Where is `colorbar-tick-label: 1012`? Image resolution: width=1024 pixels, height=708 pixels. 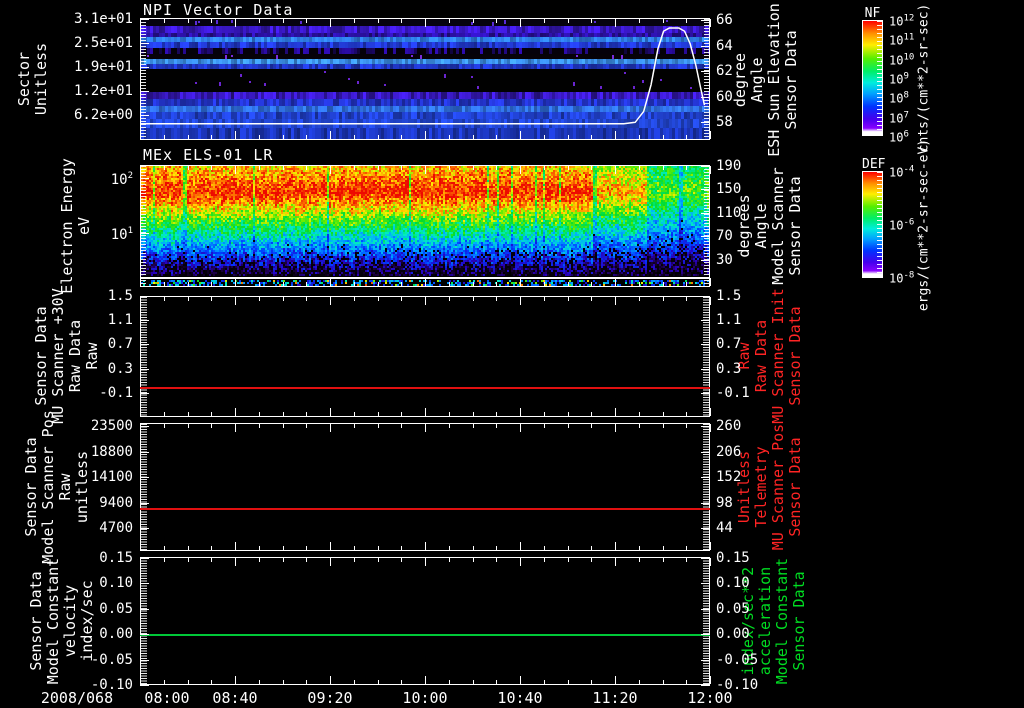
colorbar-tick-label: 1012 is located at coordinates (902, 21).